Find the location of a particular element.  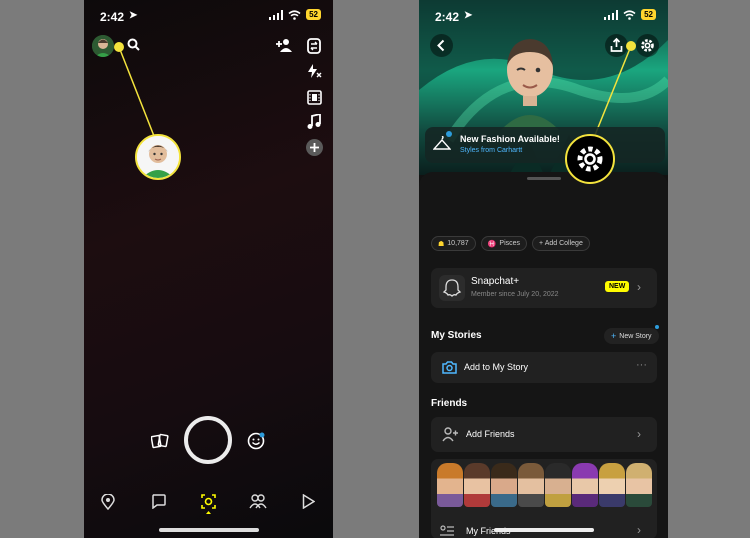

new-story-dot is located at coordinates (657, 327).